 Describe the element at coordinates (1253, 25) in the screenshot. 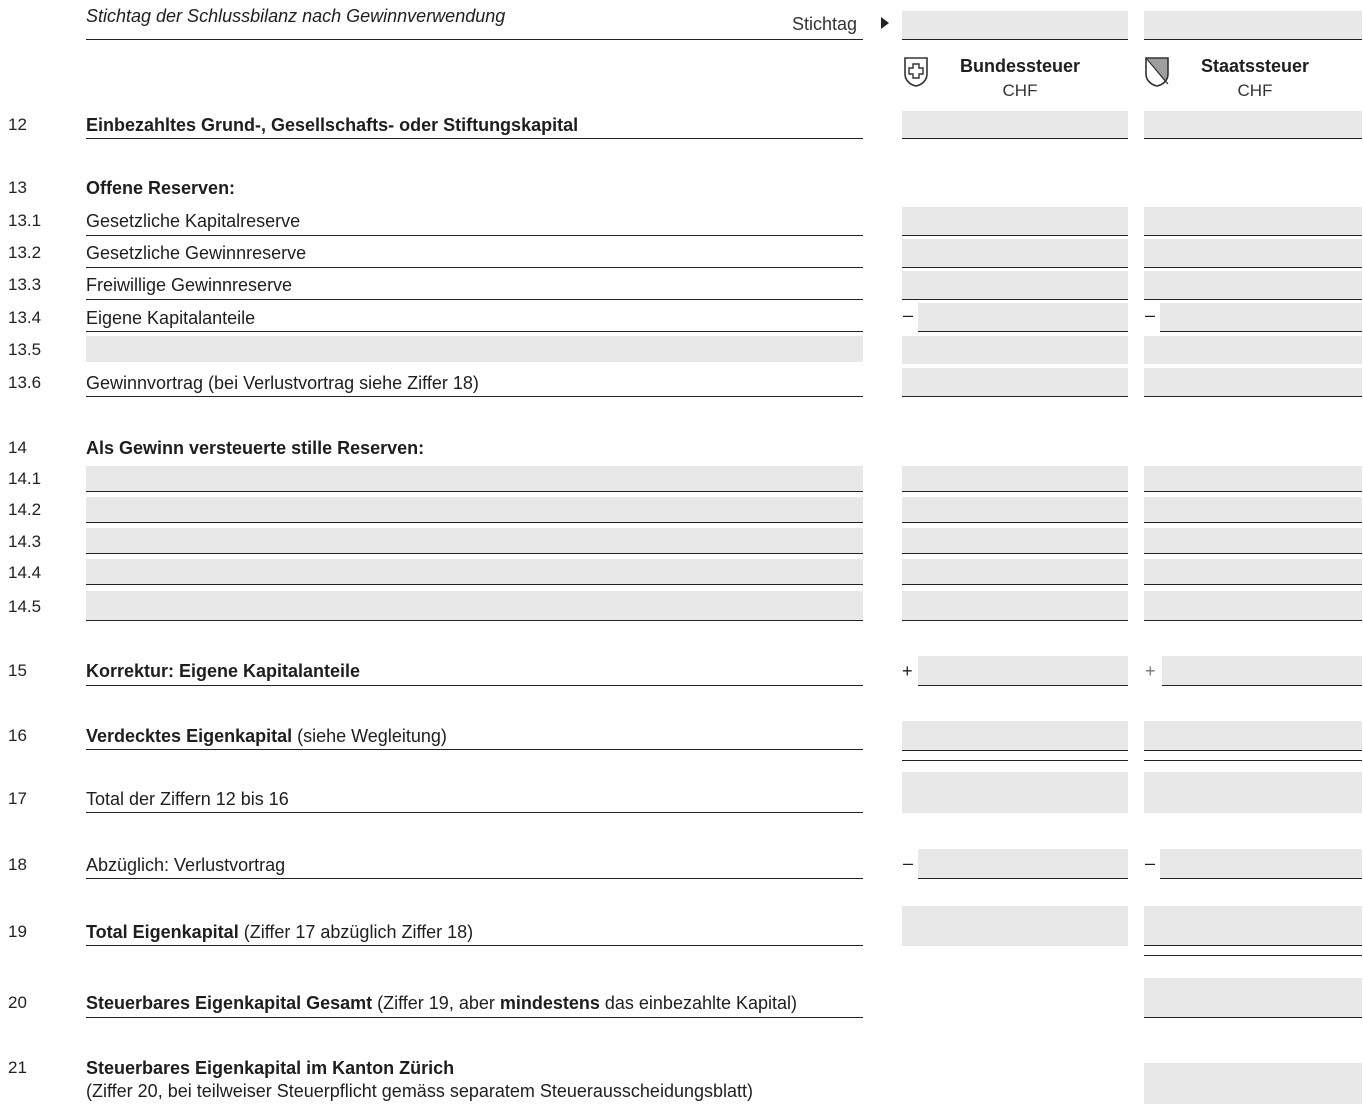

I see `stichtag-staat-input` at that location.